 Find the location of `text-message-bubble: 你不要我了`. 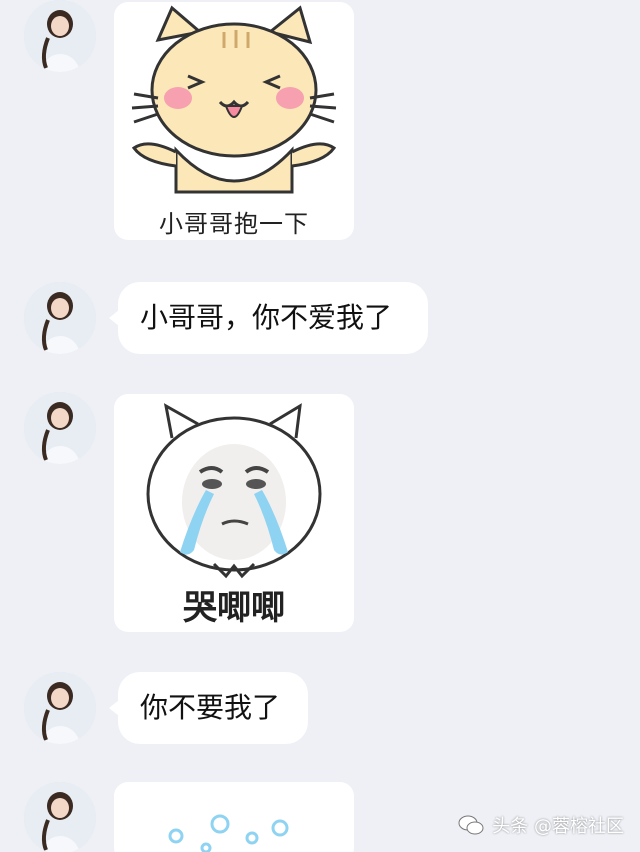

text-message-bubble: 你不要我了 is located at coordinates (208, 708).